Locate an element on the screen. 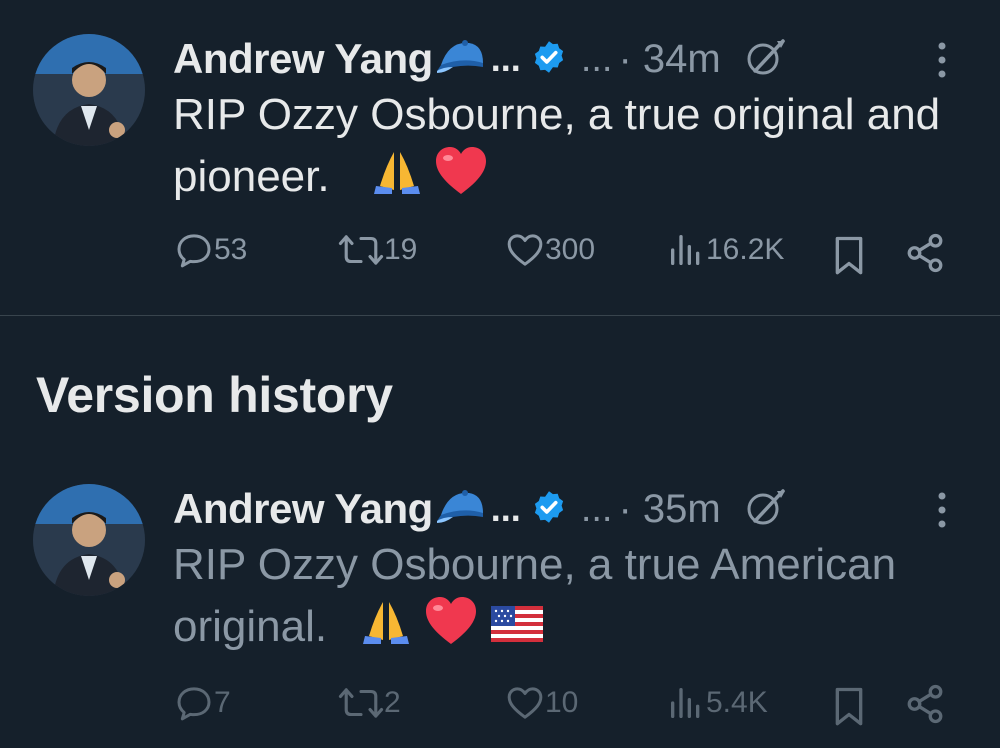 This screenshot has width=1000, height=748. like-button: 10 is located at coordinates (541, 703).